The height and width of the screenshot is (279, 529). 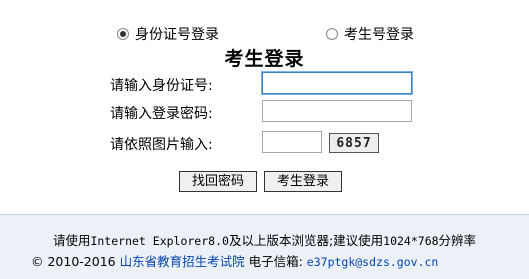 What do you see at coordinates (337, 83) in the screenshot?
I see `id-number-input` at bounding box center [337, 83].